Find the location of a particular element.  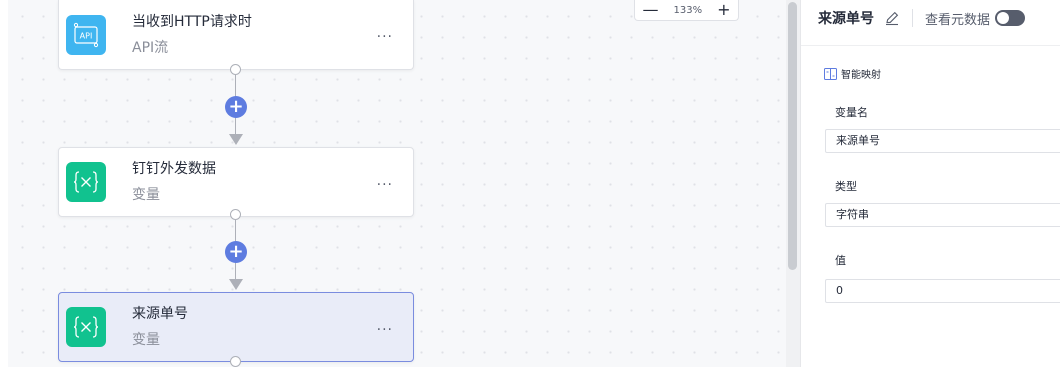

flow-node-http-trigger: API 当收到HTTP请求时 API流 ··· is located at coordinates (236, 35).